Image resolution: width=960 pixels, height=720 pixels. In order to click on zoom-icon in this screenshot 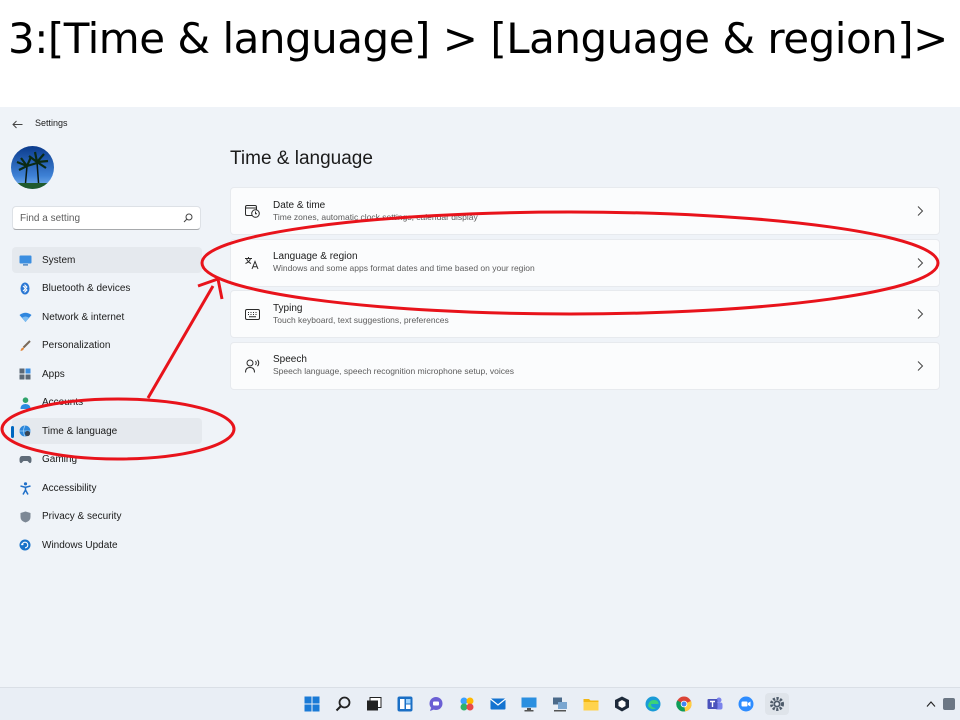, I will do `click(746, 704)`.